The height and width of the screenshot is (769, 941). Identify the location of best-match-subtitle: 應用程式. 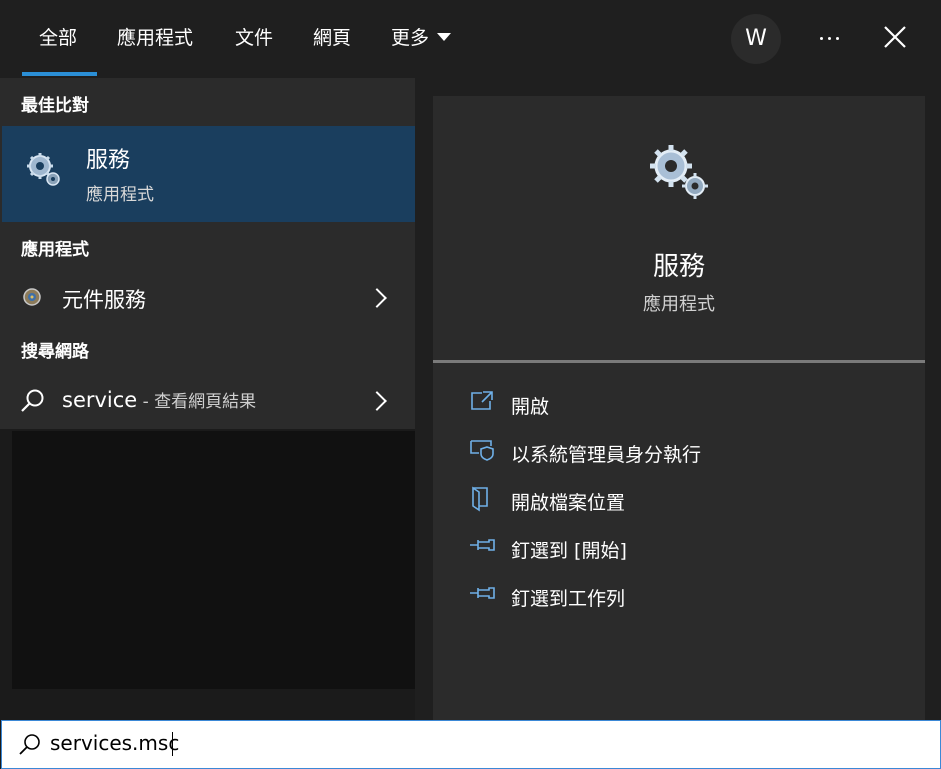
(120, 195).